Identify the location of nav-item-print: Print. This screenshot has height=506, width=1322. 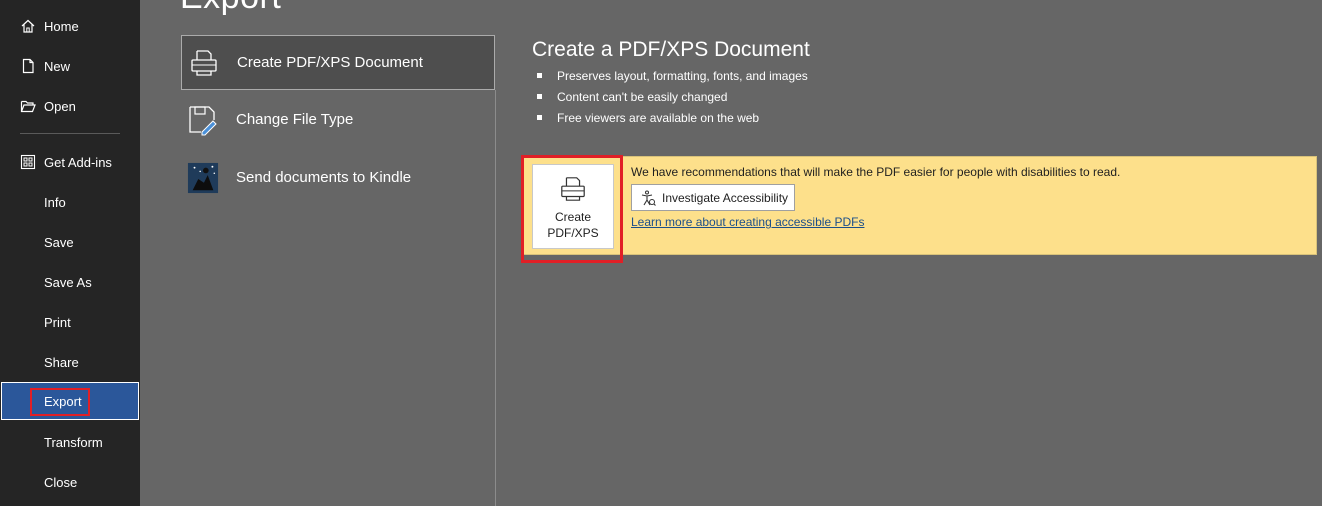
(70, 322).